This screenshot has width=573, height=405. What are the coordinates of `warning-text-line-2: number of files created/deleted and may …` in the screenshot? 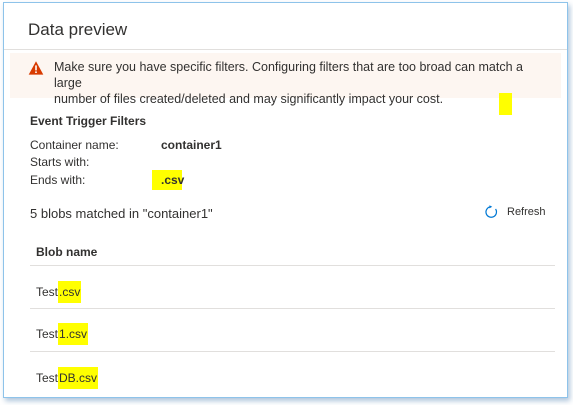 It's located at (249, 99).